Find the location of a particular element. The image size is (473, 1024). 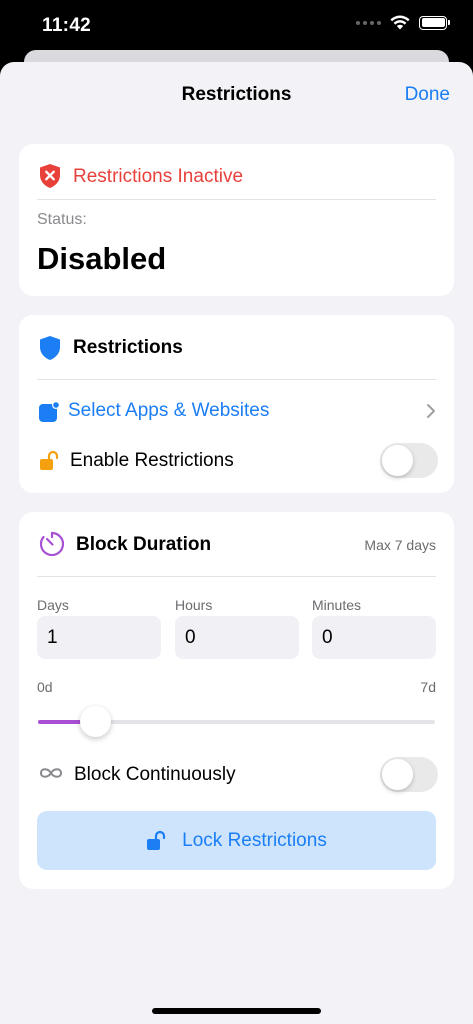

home-indicator is located at coordinates (236, 1011).